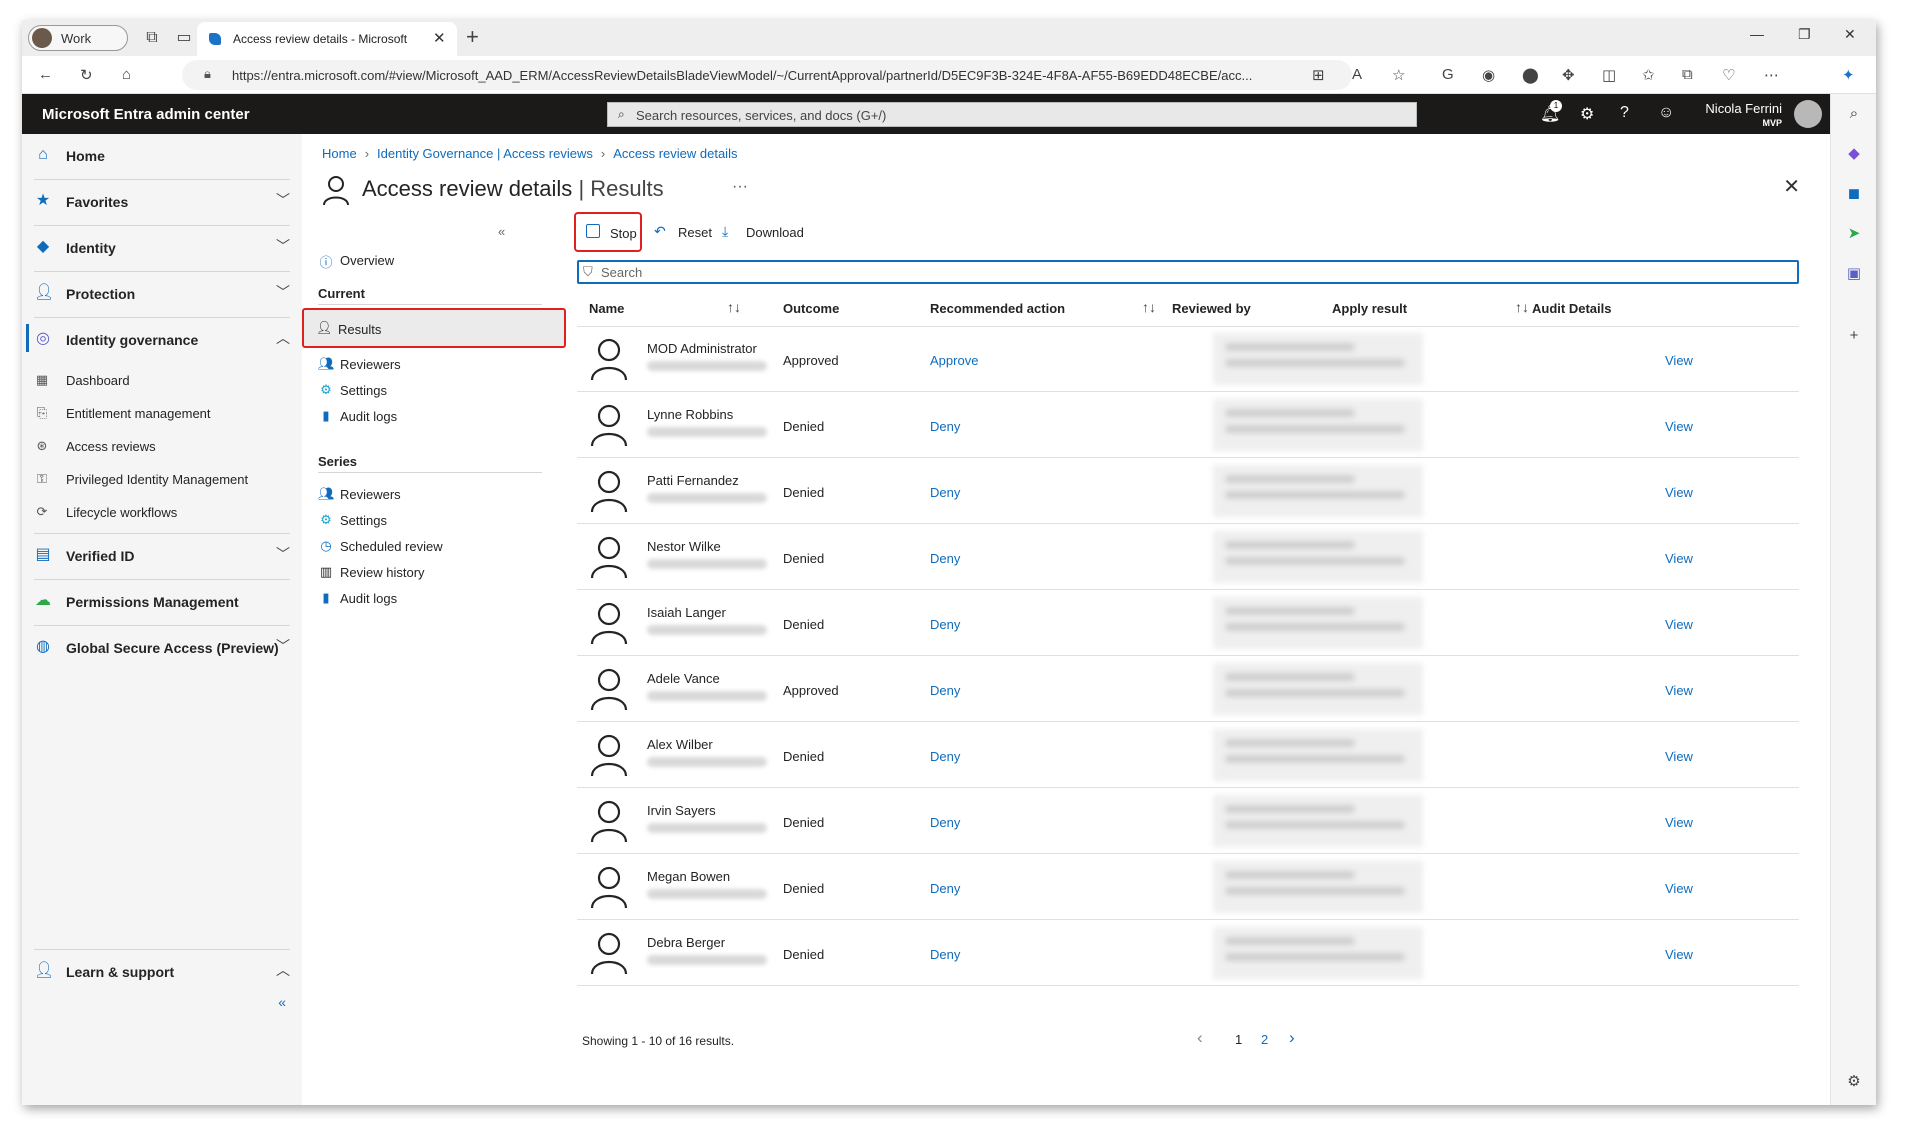 The height and width of the screenshot is (1144, 1913). I want to click on nav-sub-lifecycle-workflows: ⟳ Lifecycle workflows, so click(162, 512).